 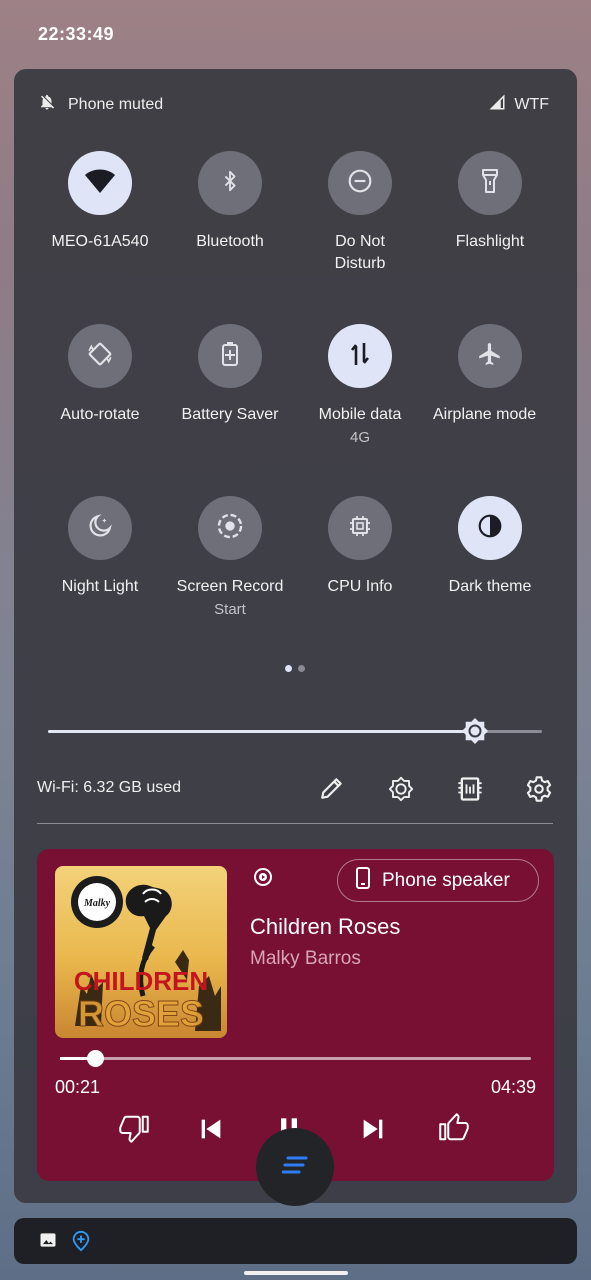 I want to click on tile-auto-rotate: Auto-rotate, so click(x=100, y=375).